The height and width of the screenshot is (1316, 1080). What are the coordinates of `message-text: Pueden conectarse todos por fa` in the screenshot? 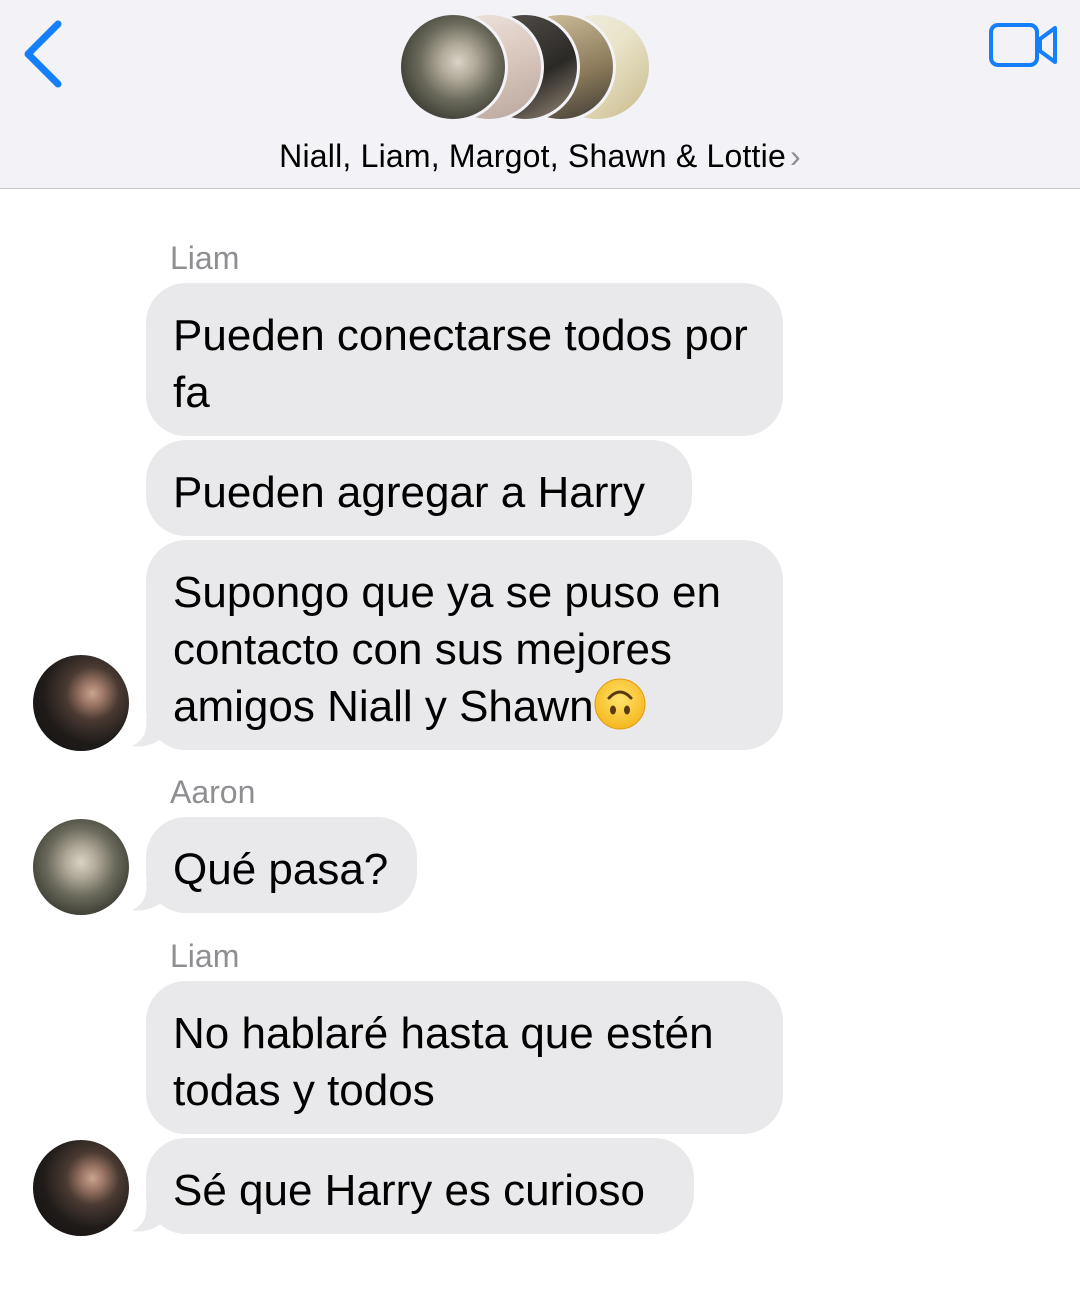 It's located at (460, 364).